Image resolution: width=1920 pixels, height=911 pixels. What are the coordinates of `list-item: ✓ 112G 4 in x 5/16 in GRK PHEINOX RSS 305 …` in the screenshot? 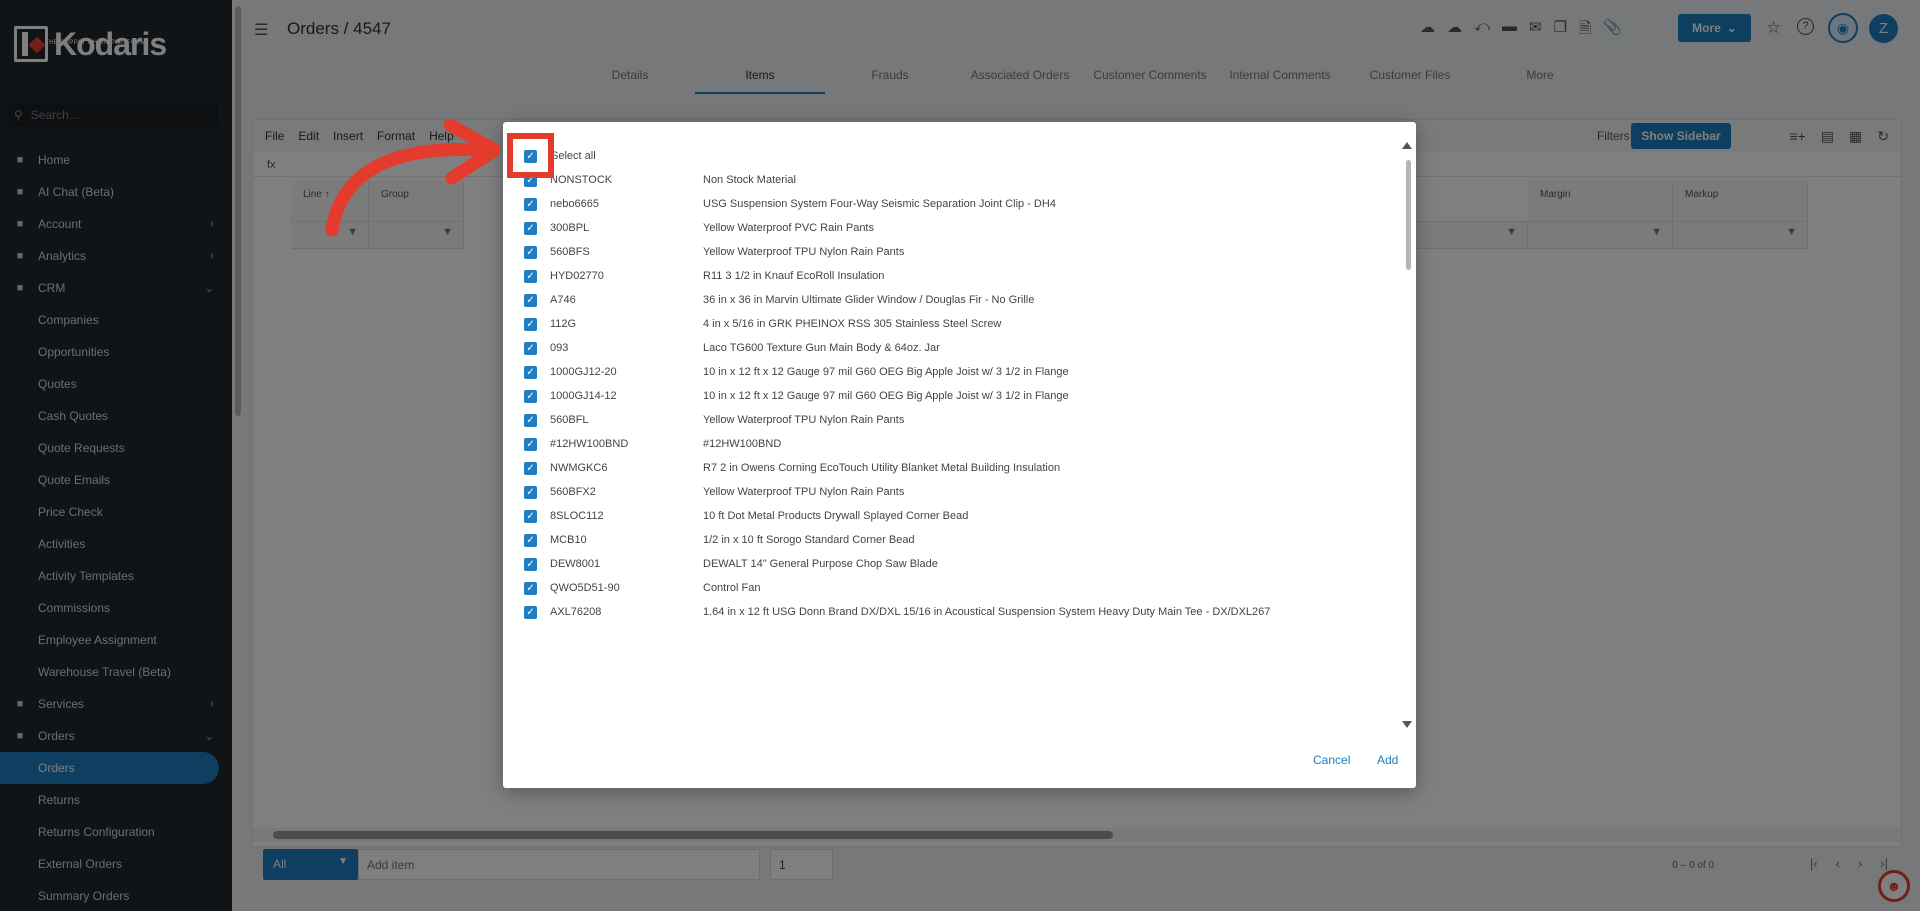 It's located at (943, 324).